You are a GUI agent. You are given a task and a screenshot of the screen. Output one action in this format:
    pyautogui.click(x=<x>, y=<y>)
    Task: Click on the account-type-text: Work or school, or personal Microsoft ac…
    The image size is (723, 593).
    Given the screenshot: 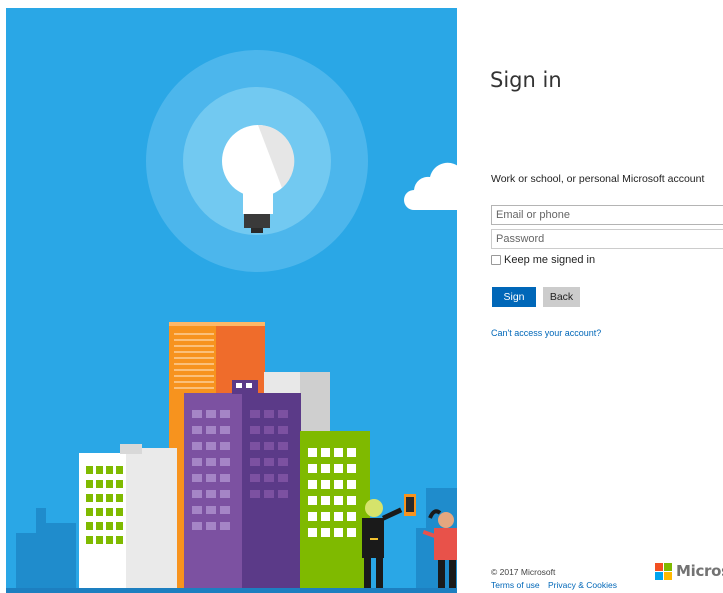 What is the action you would take?
    pyautogui.click(x=598, y=179)
    